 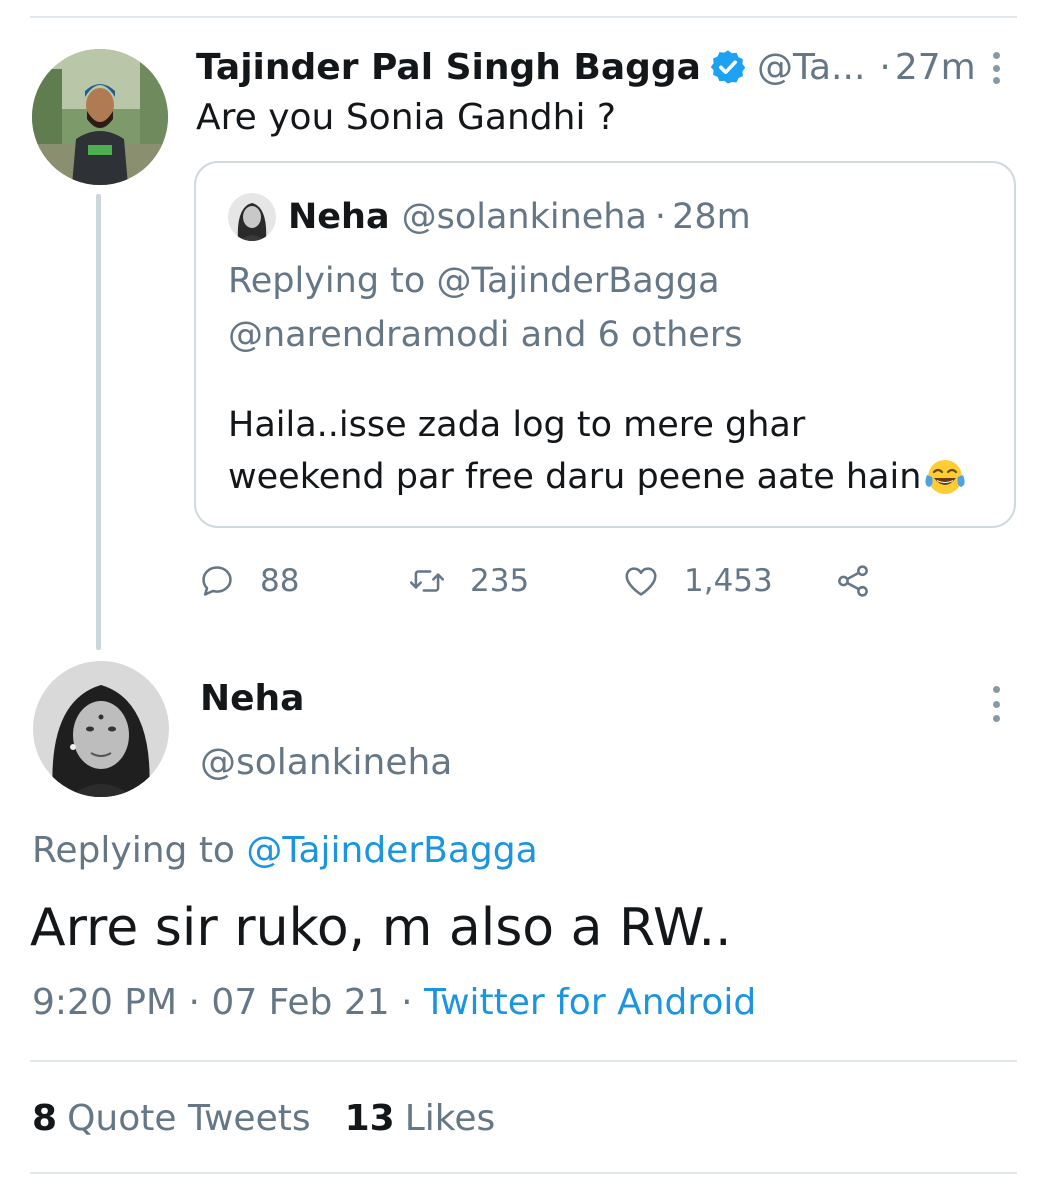 I want to click on tweet-date: 07 Feb 21, so click(x=300, y=1002).